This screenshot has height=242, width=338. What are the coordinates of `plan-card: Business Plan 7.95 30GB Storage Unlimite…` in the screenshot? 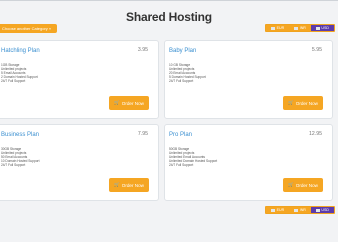 It's located at (79, 162).